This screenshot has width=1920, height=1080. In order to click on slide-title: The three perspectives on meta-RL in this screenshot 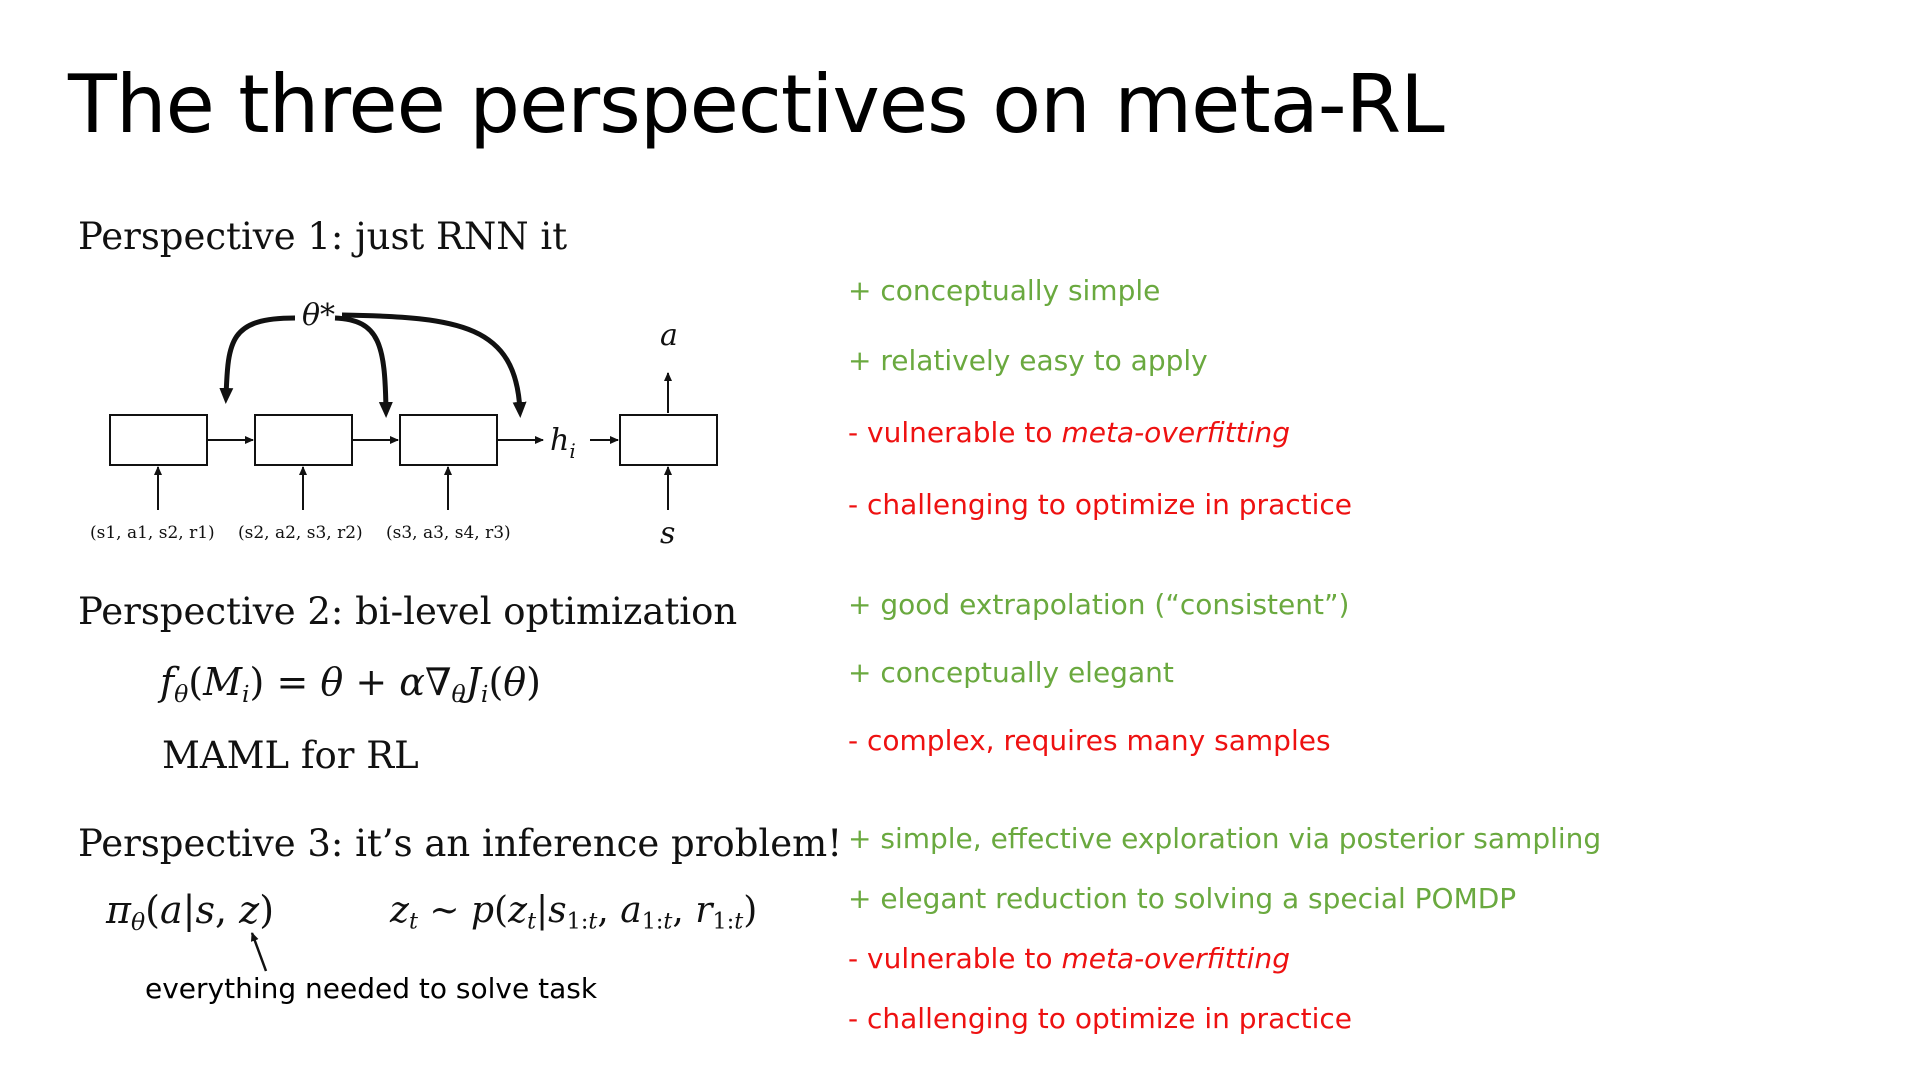, I will do `click(756, 104)`.